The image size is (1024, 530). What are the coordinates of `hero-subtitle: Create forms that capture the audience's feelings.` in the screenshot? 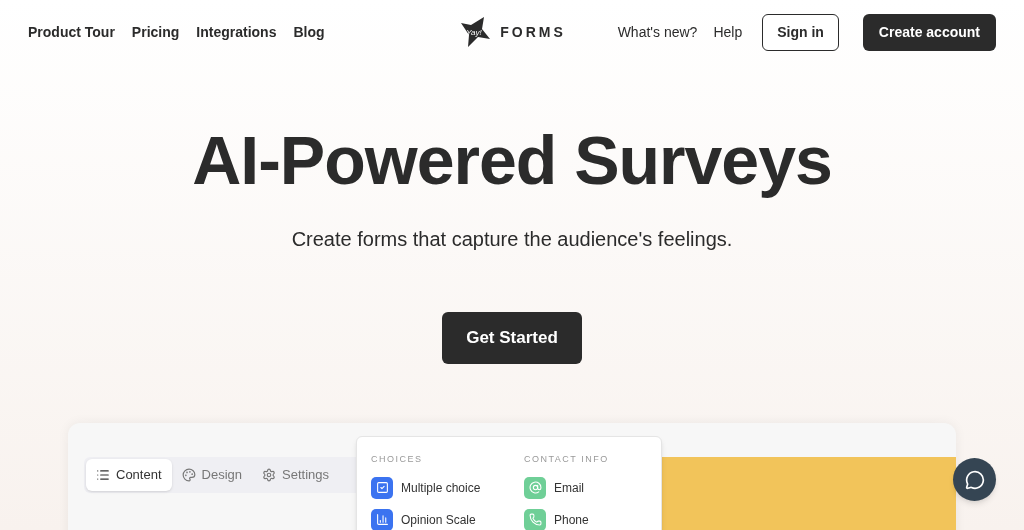 It's located at (512, 239).